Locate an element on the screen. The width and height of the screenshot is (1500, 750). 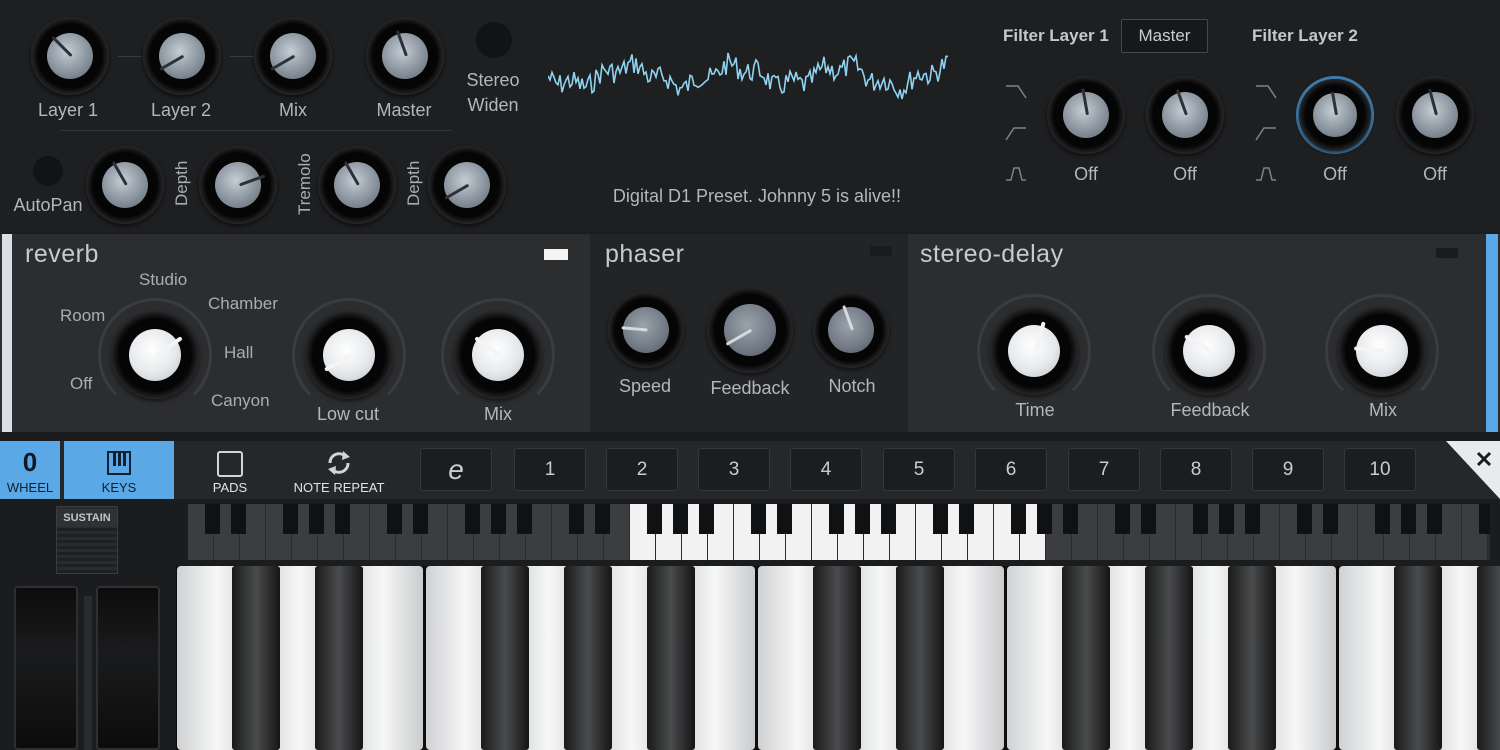
autopan-knob is located at coordinates (125, 185).